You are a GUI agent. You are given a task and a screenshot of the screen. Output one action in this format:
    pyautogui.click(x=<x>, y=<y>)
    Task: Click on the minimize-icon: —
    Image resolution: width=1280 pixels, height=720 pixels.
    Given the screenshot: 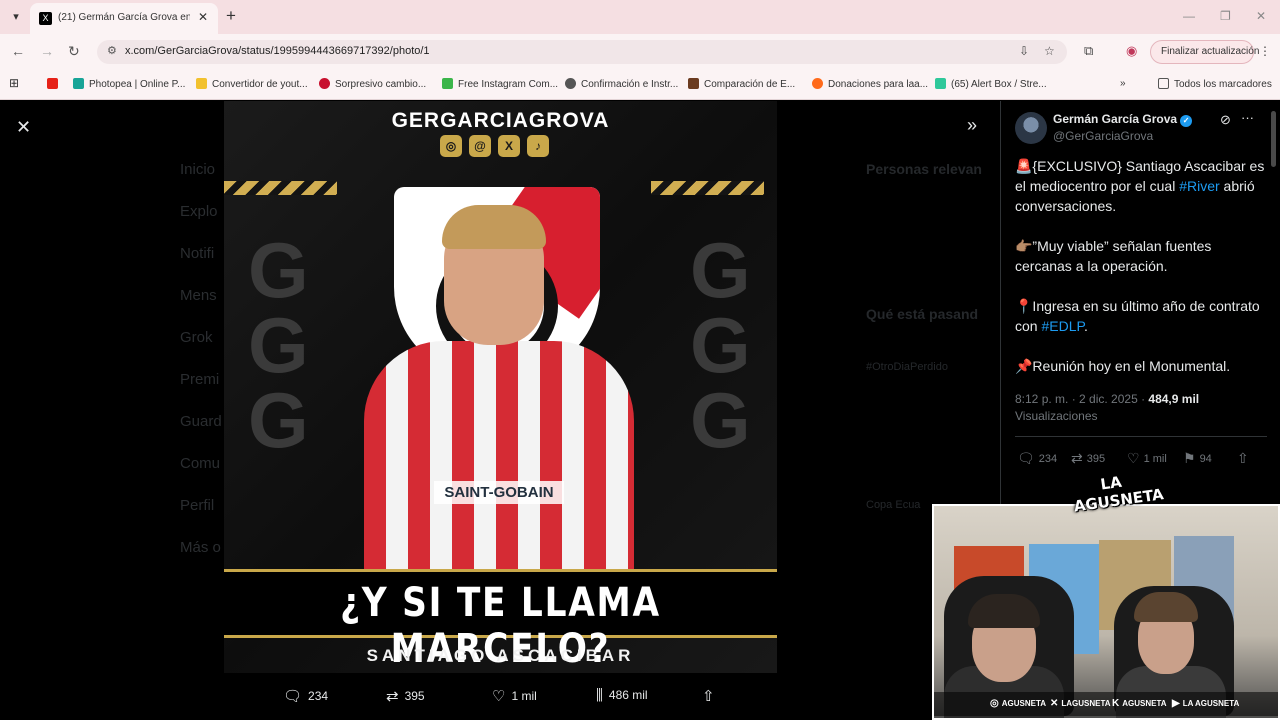 What is the action you would take?
    pyautogui.click(x=1189, y=16)
    